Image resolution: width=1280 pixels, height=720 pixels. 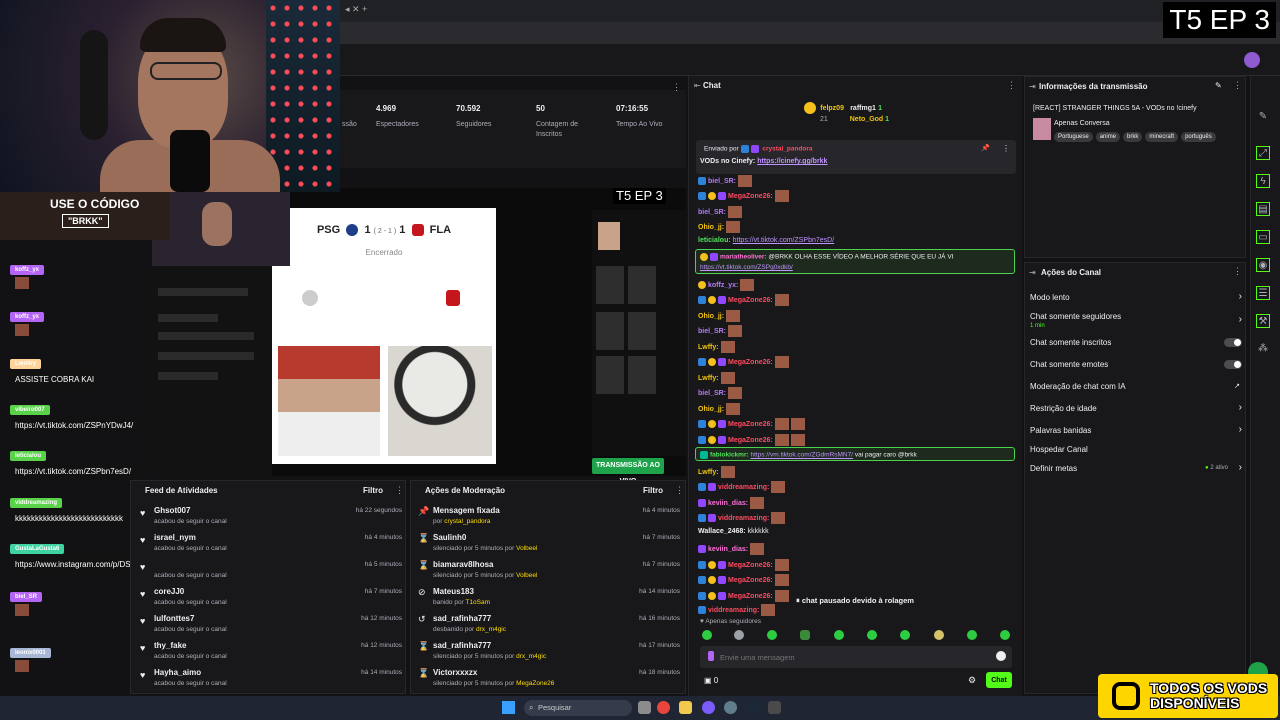 What do you see at coordinates (708, 707) in the screenshot?
I see `discord-icon` at bounding box center [708, 707].